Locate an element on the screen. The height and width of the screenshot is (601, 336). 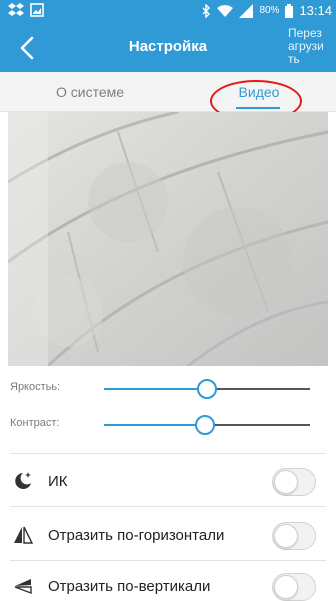
brightness-slider is located at coordinates (207, 389).